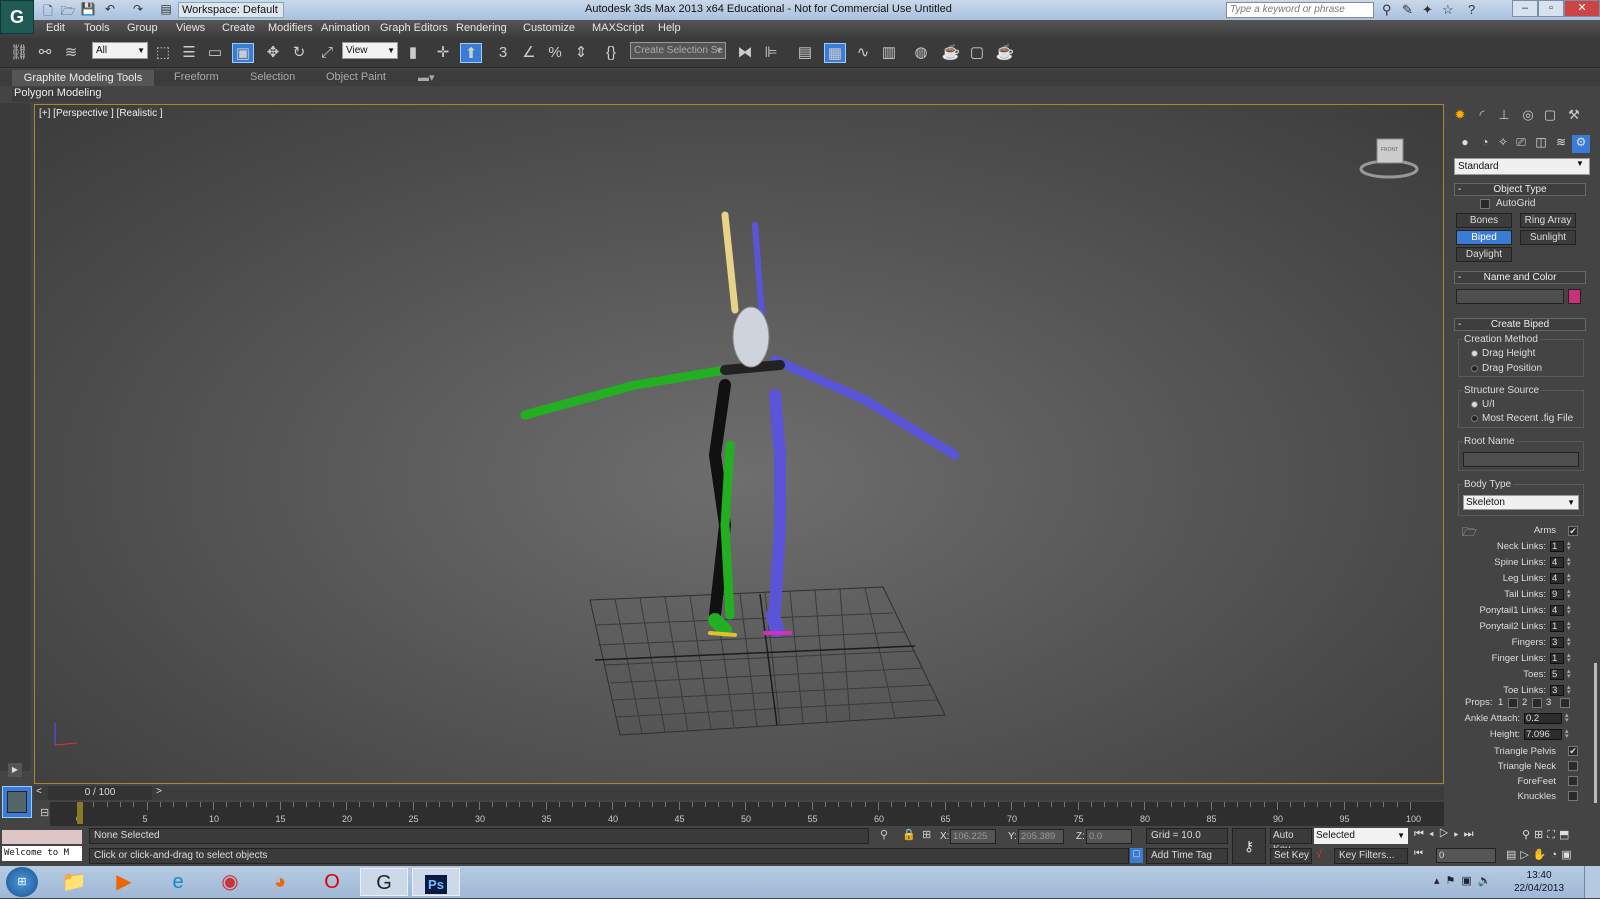 The height and width of the screenshot is (899, 1600). I want to click on x-coordinate-input: 106.225, so click(973, 836).